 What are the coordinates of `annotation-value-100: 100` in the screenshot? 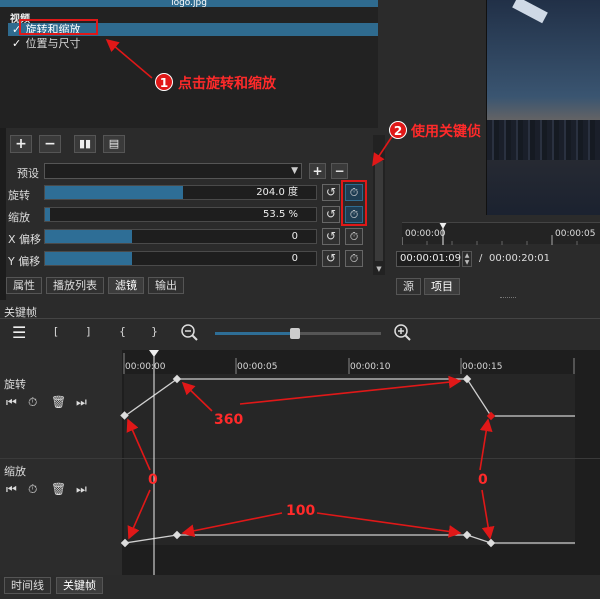 It's located at (301, 511).